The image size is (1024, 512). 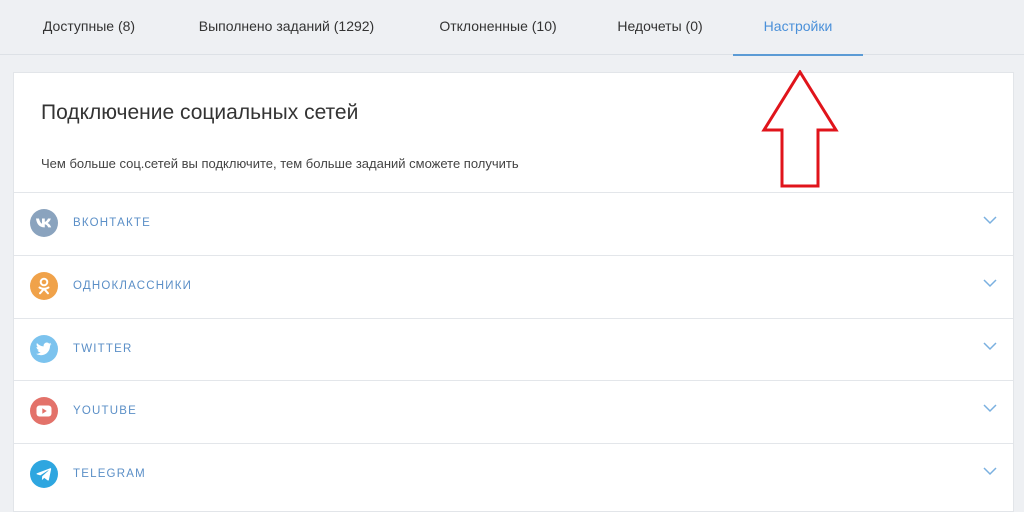 I want to click on tab-completed: Выполнено заданий (1292), so click(x=286, y=27).